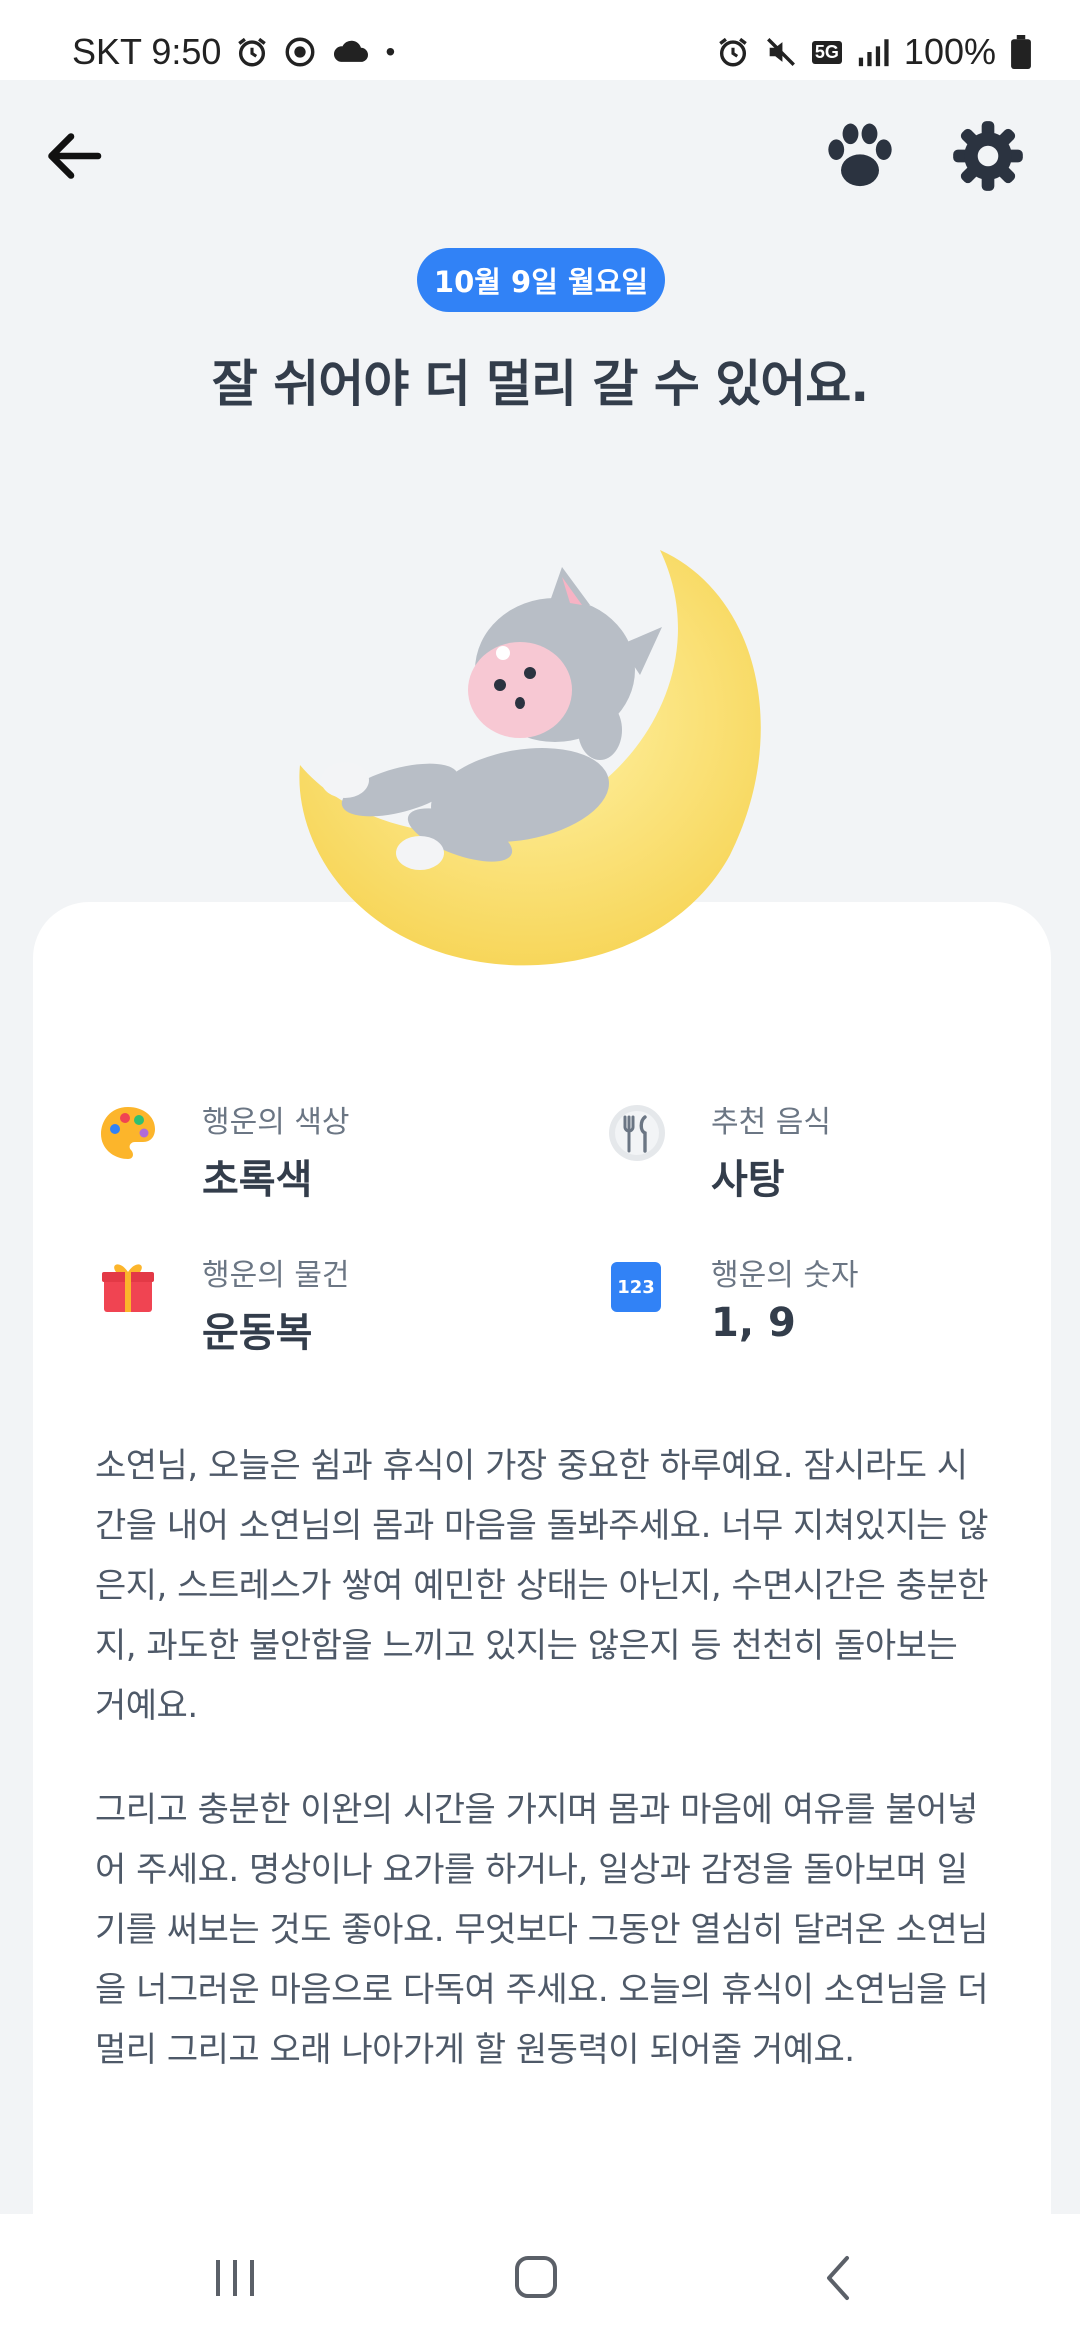 The height and width of the screenshot is (2340, 1080). What do you see at coordinates (147, 51) in the screenshot?
I see `carrier-time: SKT 9:50` at bounding box center [147, 51].